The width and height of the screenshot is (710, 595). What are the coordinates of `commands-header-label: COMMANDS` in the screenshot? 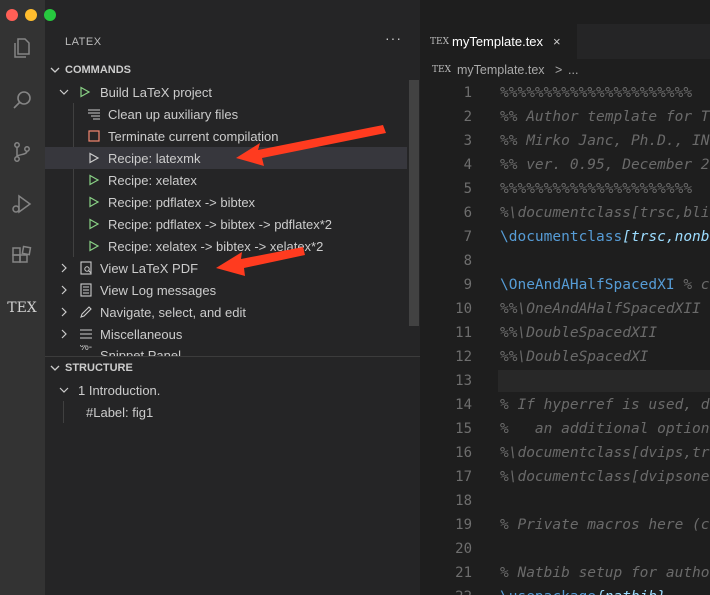 It's located at (98, 70).